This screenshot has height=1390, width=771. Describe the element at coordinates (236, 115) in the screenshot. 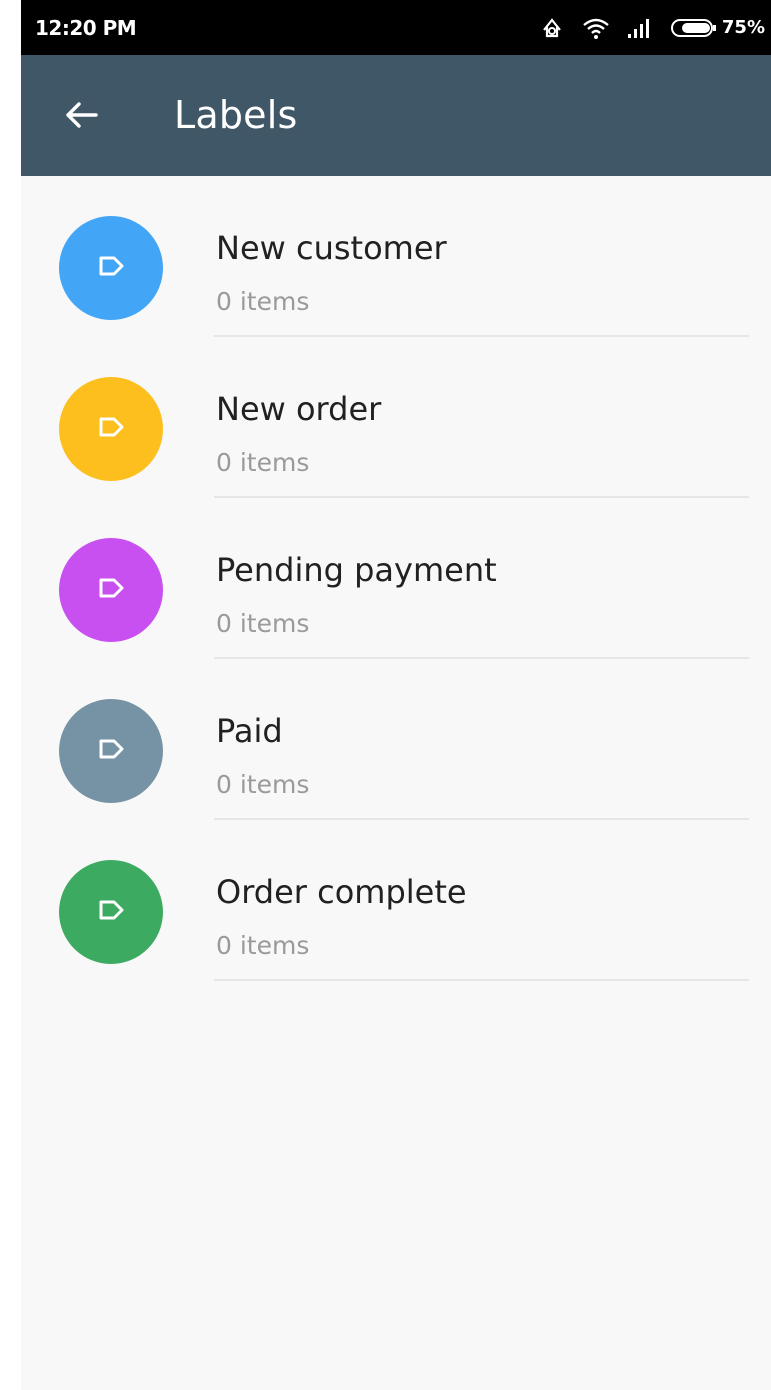

I see `page-title: Labels` at that location.